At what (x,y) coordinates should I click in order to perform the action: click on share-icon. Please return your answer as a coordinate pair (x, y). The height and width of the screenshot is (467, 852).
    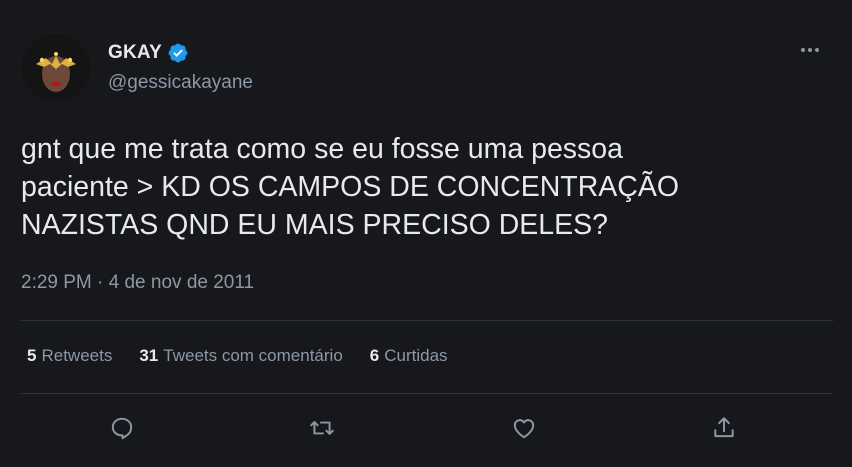
    Looking at the image, I should click on (724, 427).